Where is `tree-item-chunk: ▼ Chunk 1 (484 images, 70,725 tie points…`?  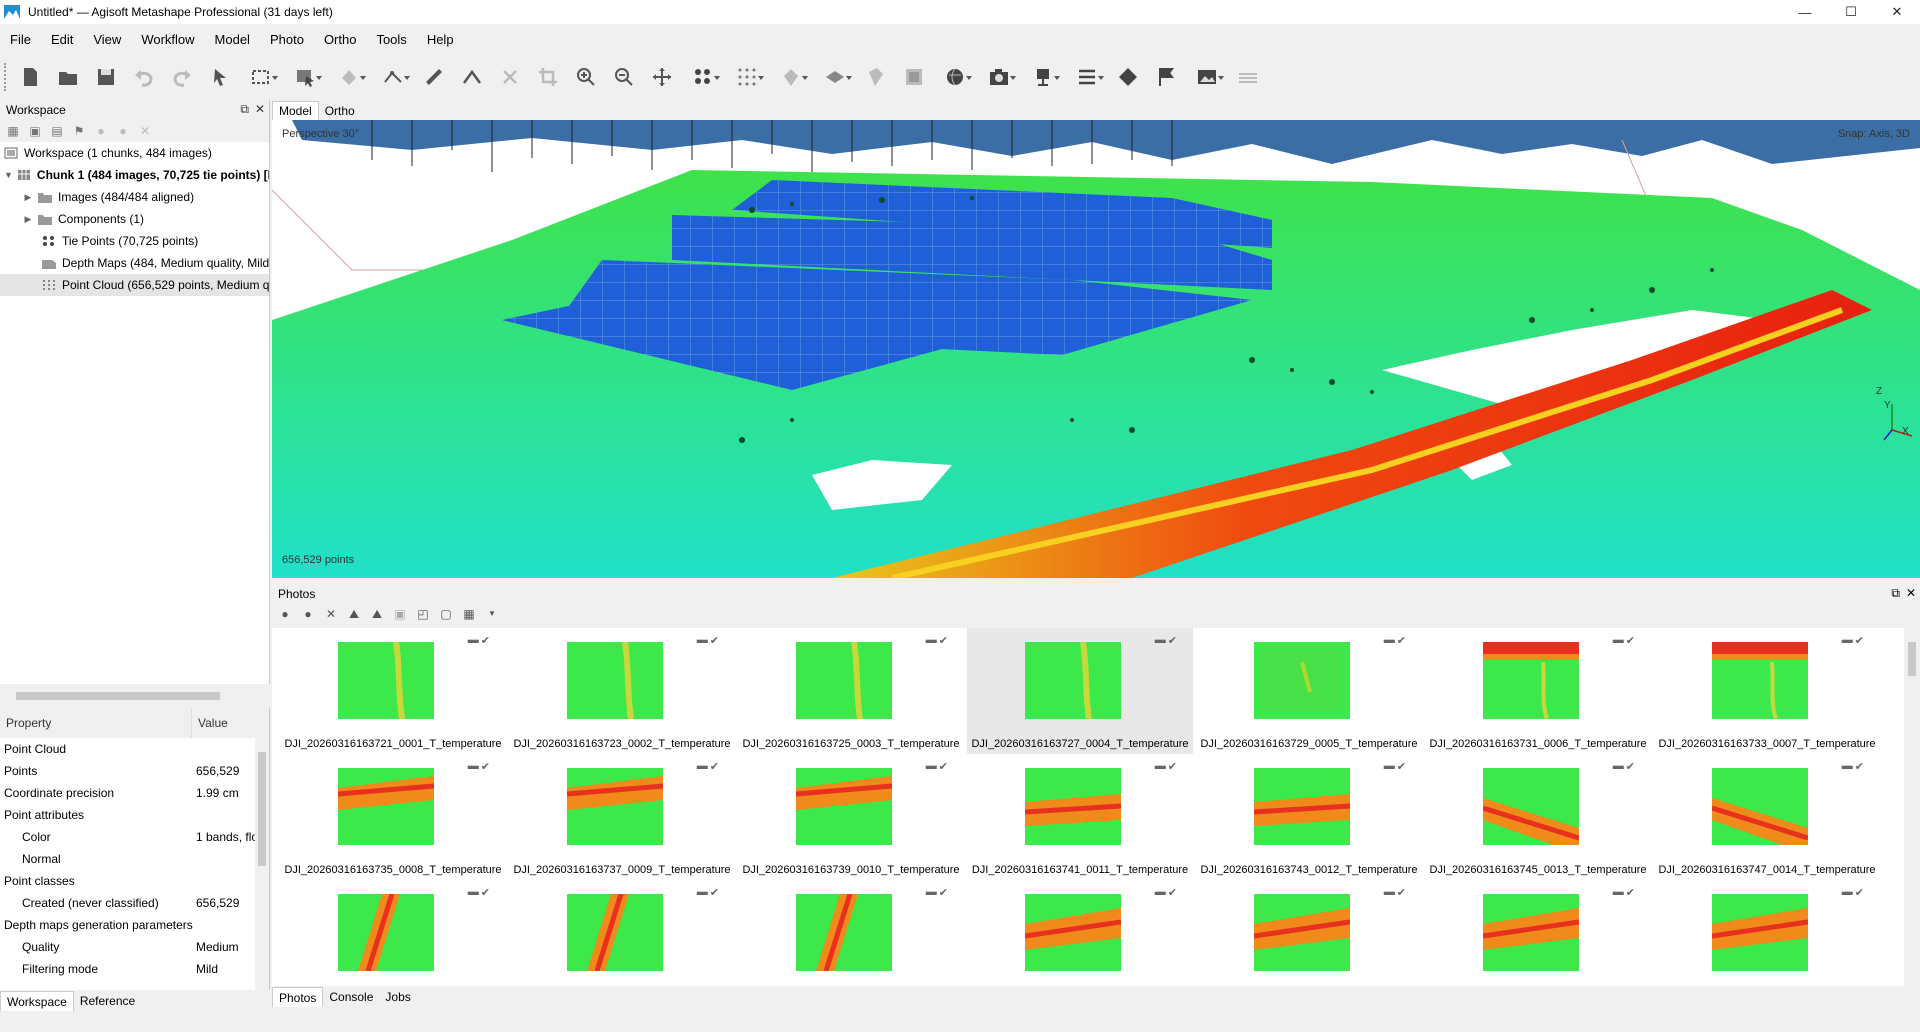 tree-item-chunk: ▼ Chunk 1 (484 images, 70,725 tie points… is located at coordinates (134, 175).